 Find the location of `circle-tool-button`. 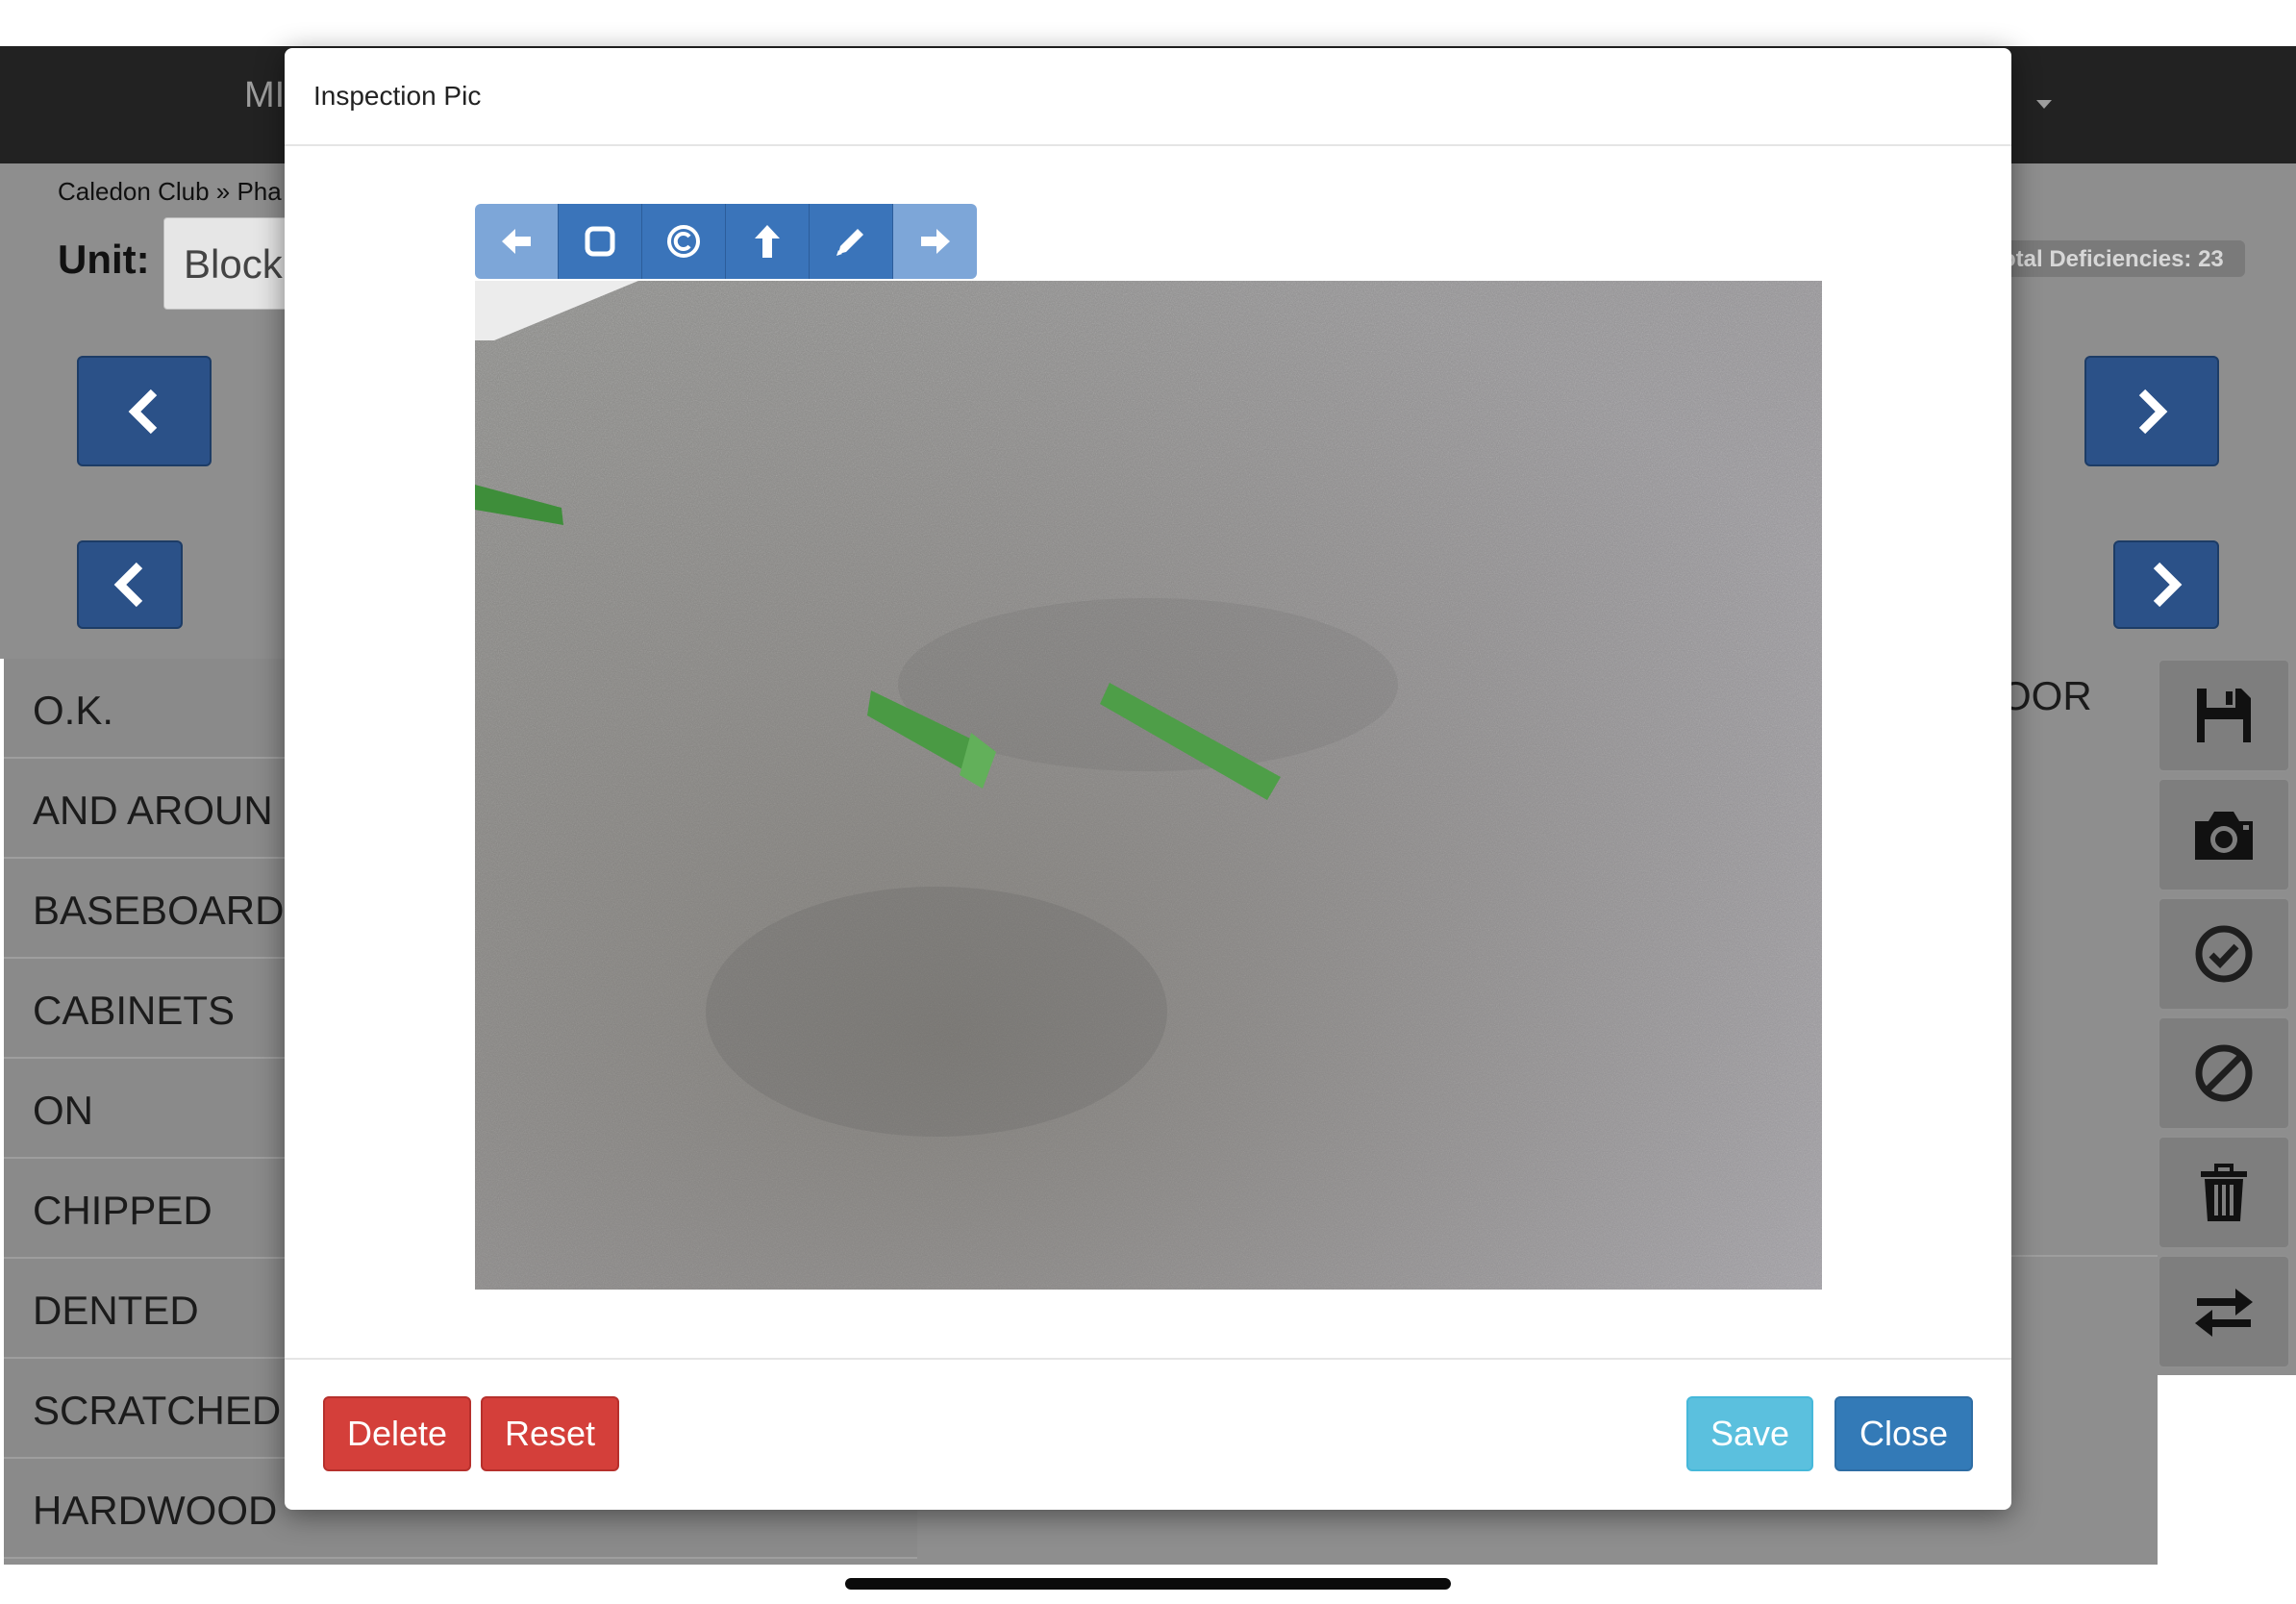

circle-tool-button is located at coordinates (684, 241).